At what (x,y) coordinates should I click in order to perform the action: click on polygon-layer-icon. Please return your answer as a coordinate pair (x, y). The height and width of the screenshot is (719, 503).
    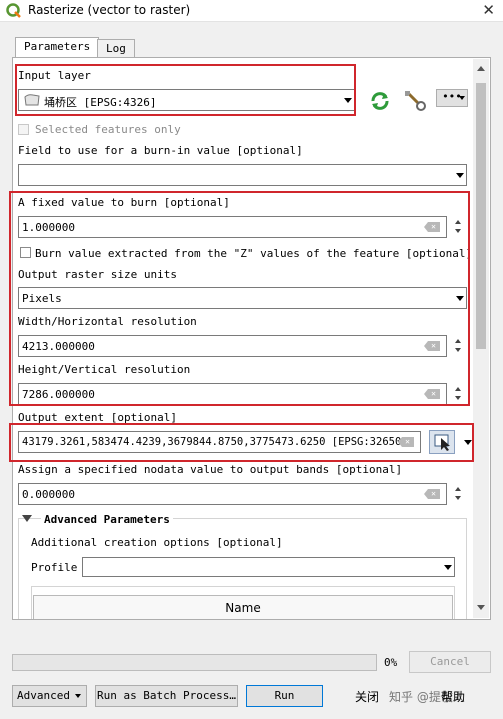
    Looking at the image, I should click on (32, 100).